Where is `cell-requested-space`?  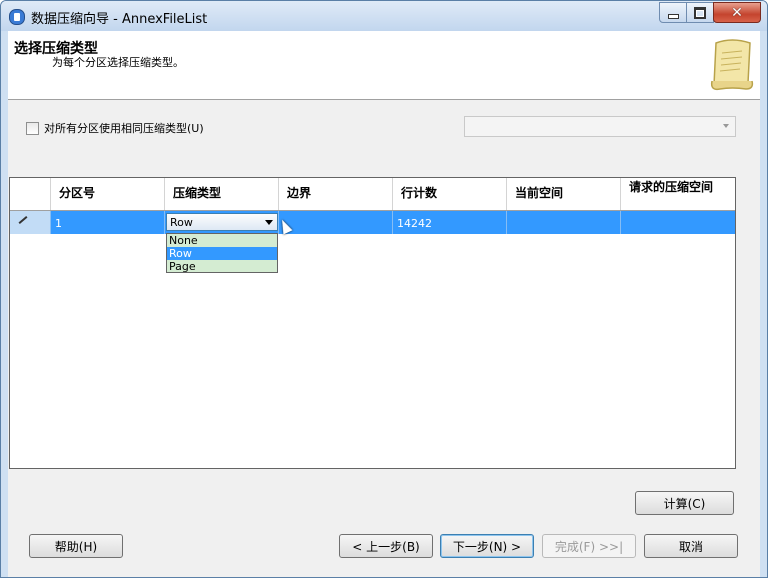
cell-requested-space is located at coordinates (678, 222).